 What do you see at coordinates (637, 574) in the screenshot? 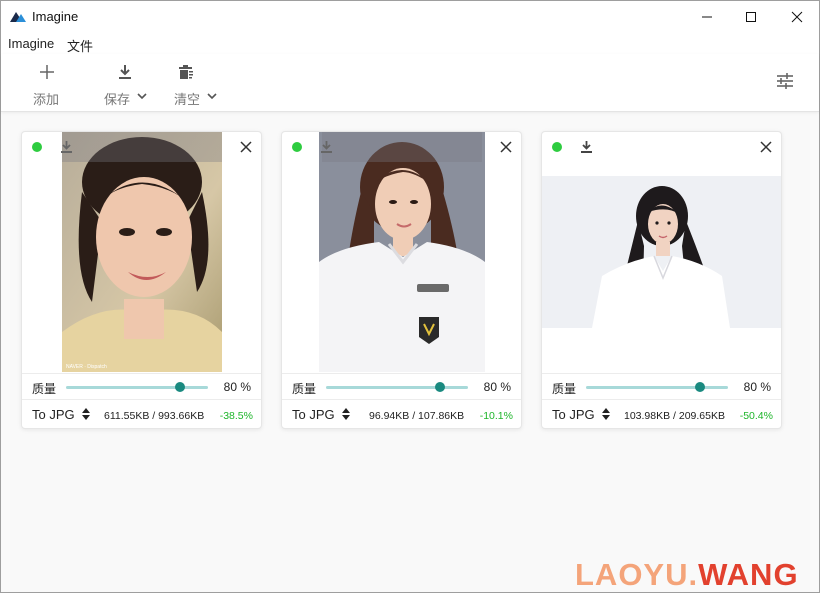
I see `watermark-part-1: LAOYU.` at bounding box center [637, 574].